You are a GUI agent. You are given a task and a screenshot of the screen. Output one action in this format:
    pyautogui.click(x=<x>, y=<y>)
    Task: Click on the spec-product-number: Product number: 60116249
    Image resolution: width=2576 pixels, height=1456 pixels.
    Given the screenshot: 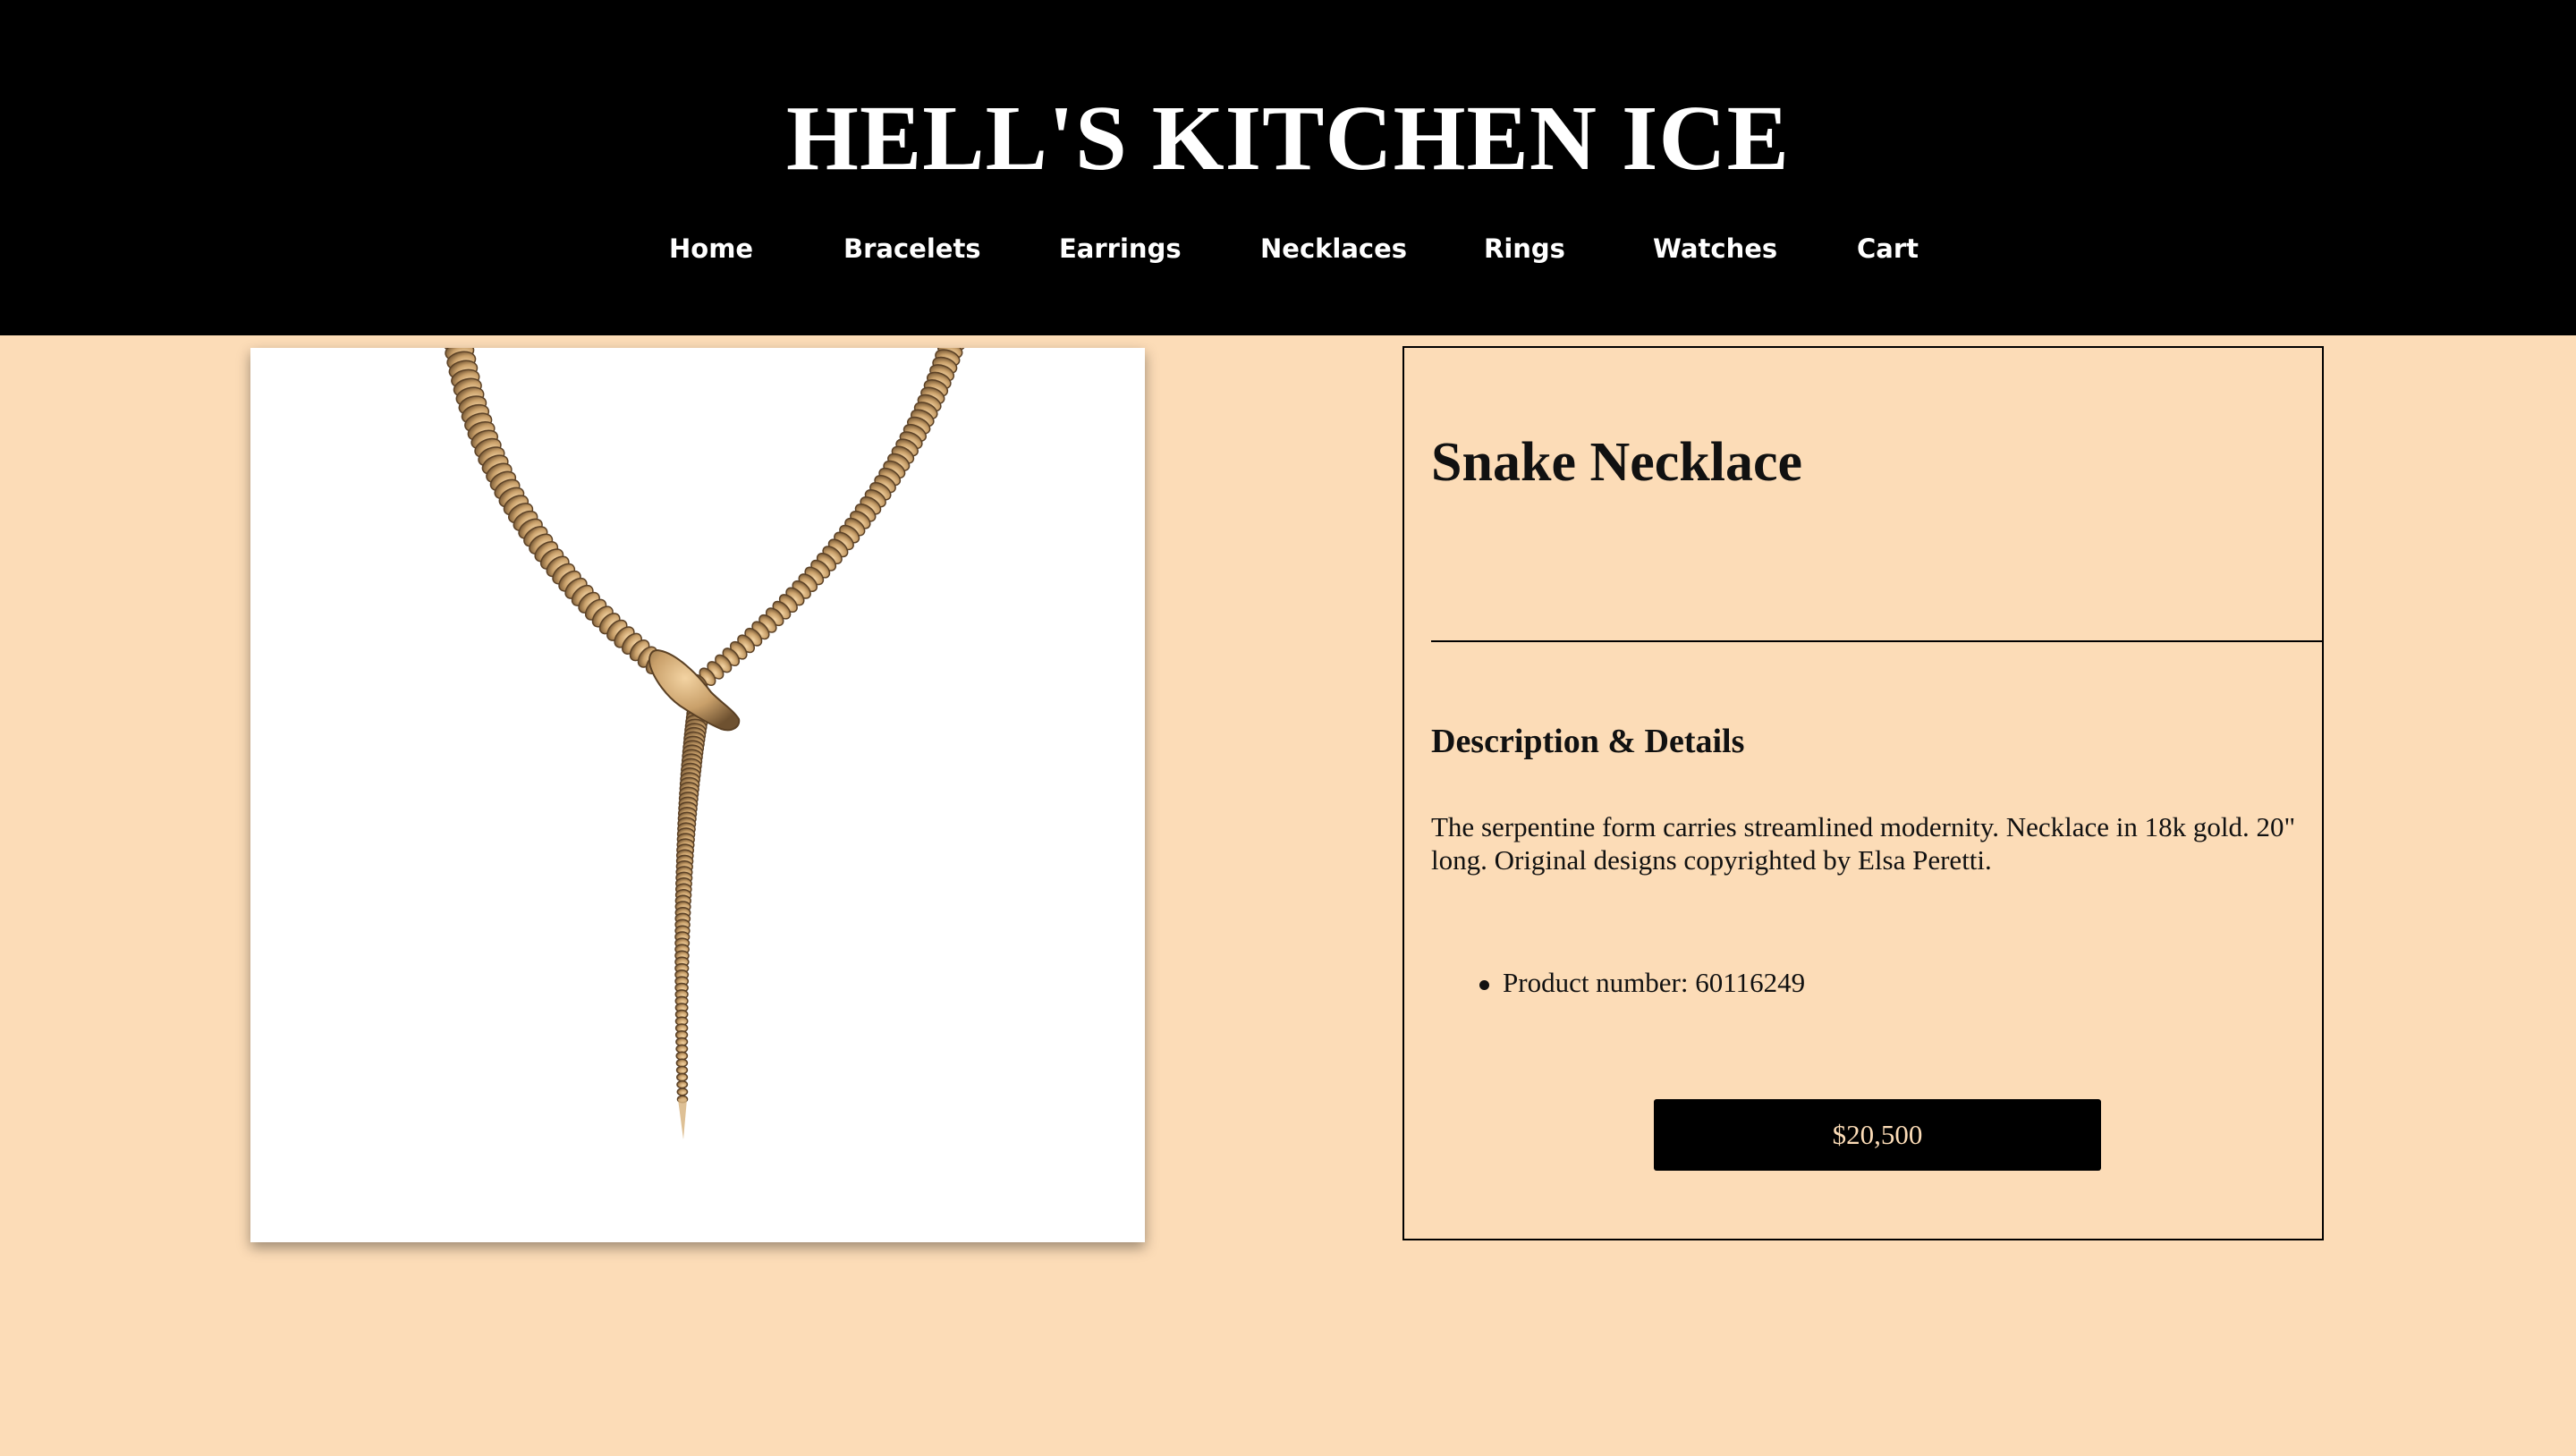 What is the action you would take?
    pyautogui.click(x=1874, y=983)
    